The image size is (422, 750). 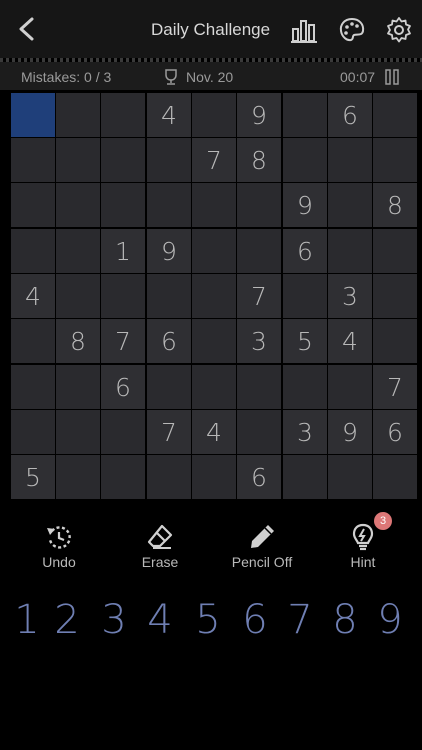 I want to click on sudoku-cell-r9c6: 6, so click(x=259, y=477).